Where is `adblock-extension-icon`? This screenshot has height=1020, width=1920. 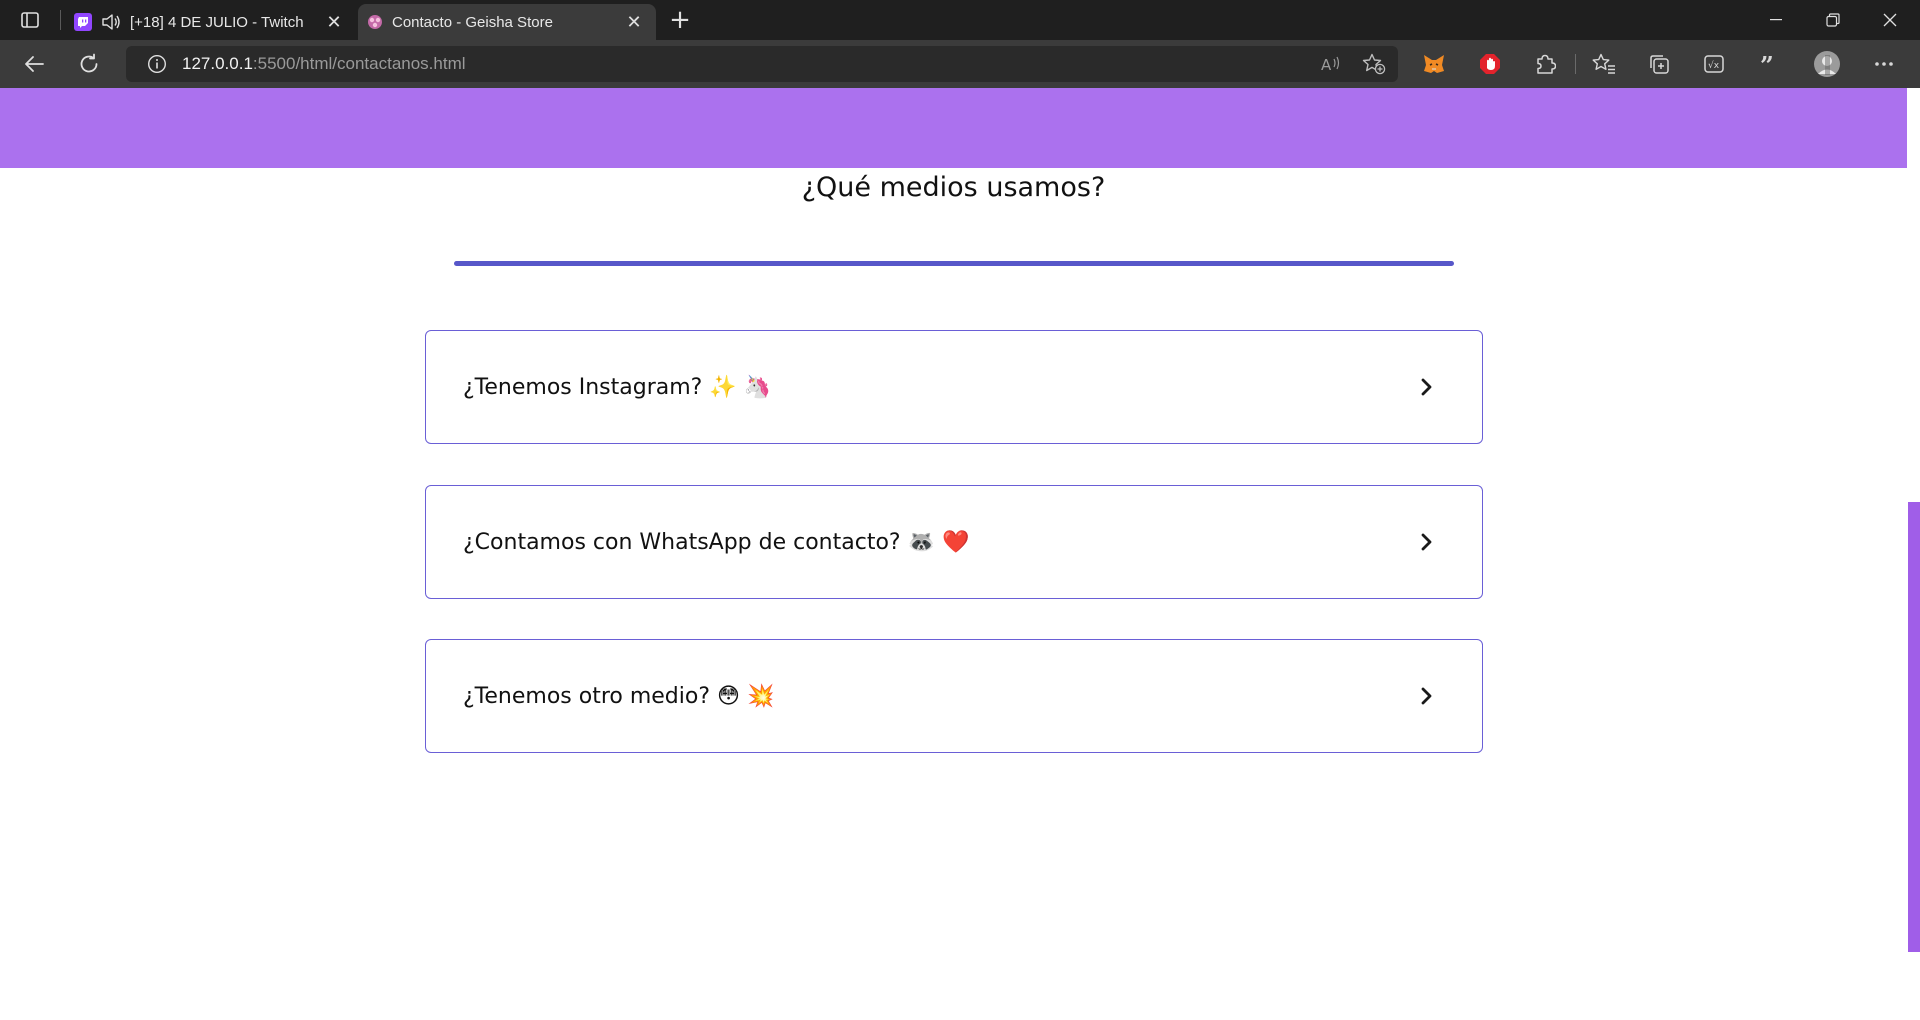 adblock-extension-icon is located at coordinates (1490, 64).